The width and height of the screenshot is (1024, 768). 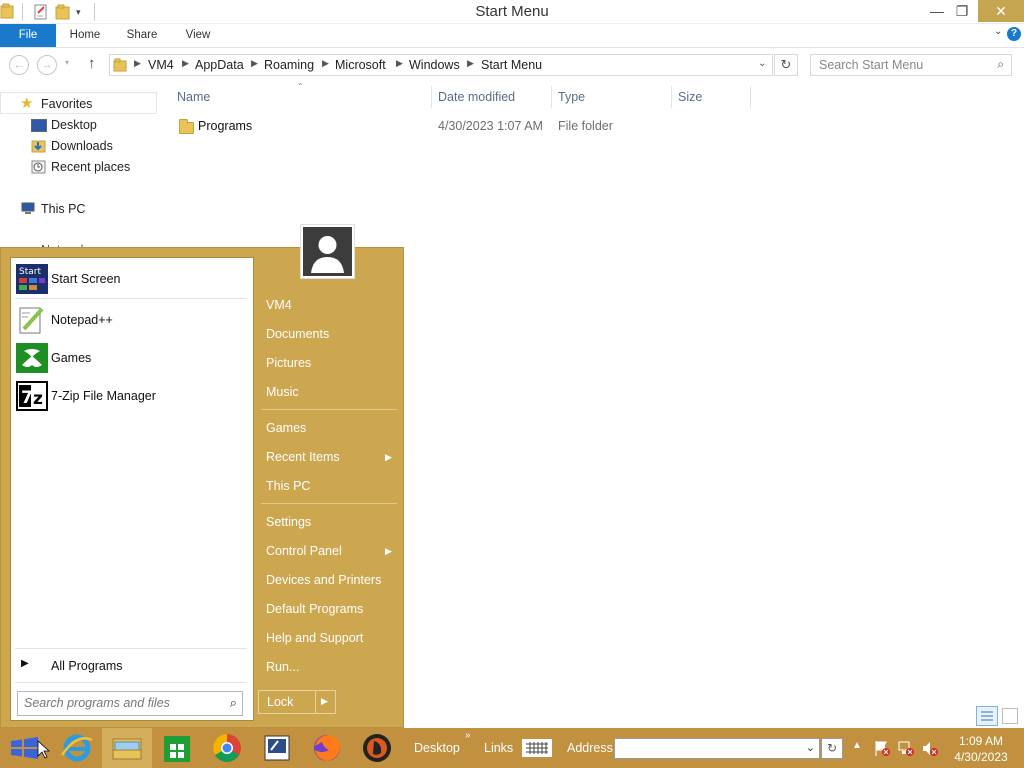 What do you see at coordinates (360, 65) in the screenshot?
I see `breadcrumb-microsoft: Microsoft` at bounding box center [360, 65].